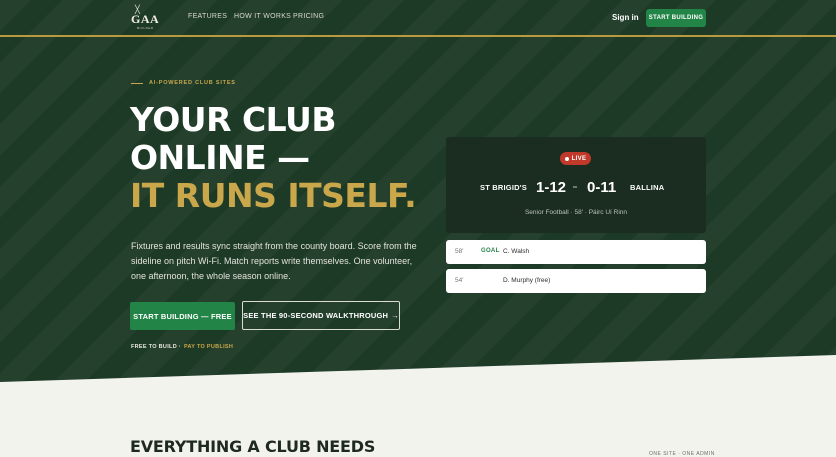 The image size is (836, 457). What do you see at coordinates (566, 158) in the screenshot?
I see `live-dot-icon` at bounding box center [566, 158].